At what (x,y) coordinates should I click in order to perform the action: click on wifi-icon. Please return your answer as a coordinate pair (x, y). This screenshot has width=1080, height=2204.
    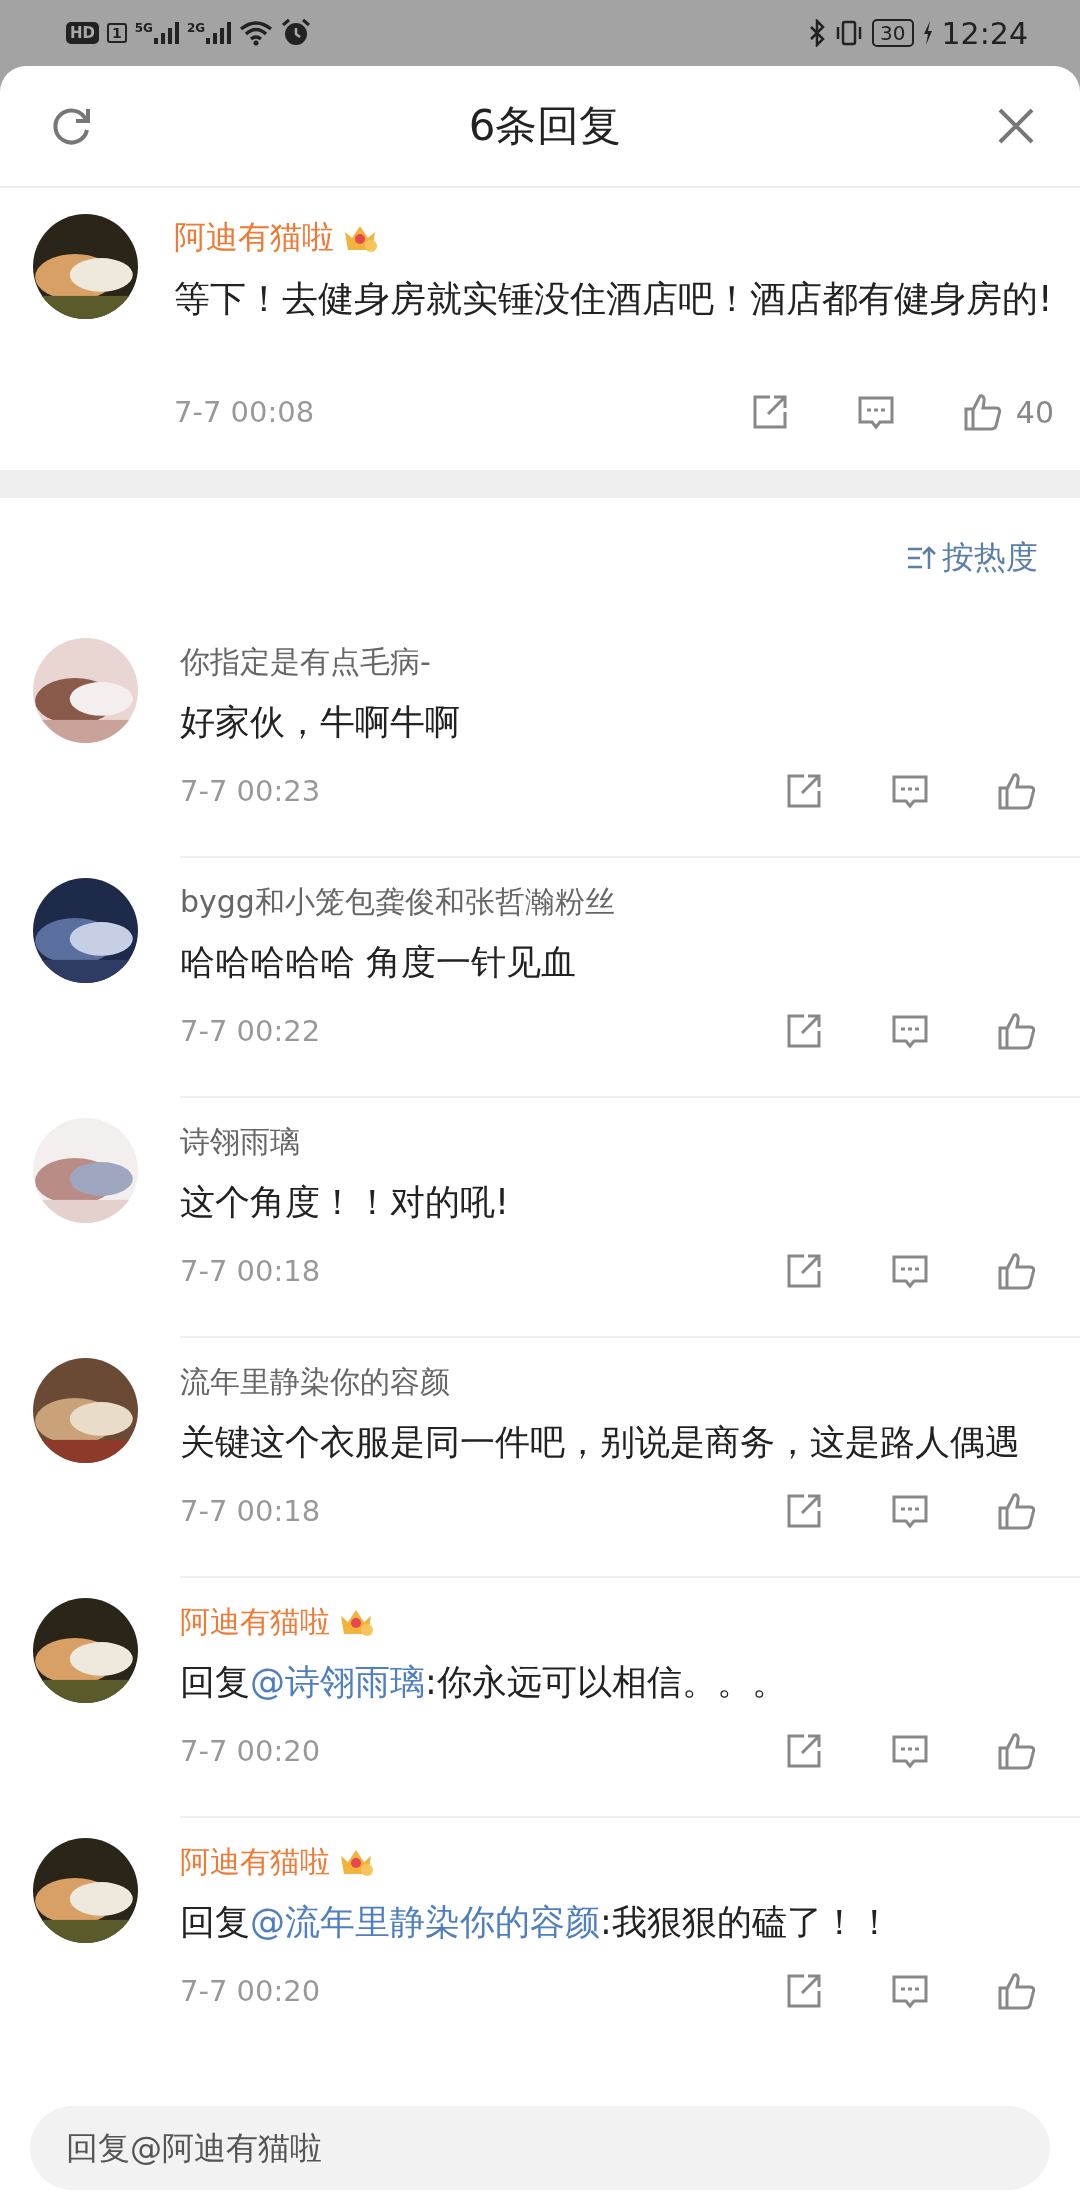
    Looking at the image, I should click on (256, 33).